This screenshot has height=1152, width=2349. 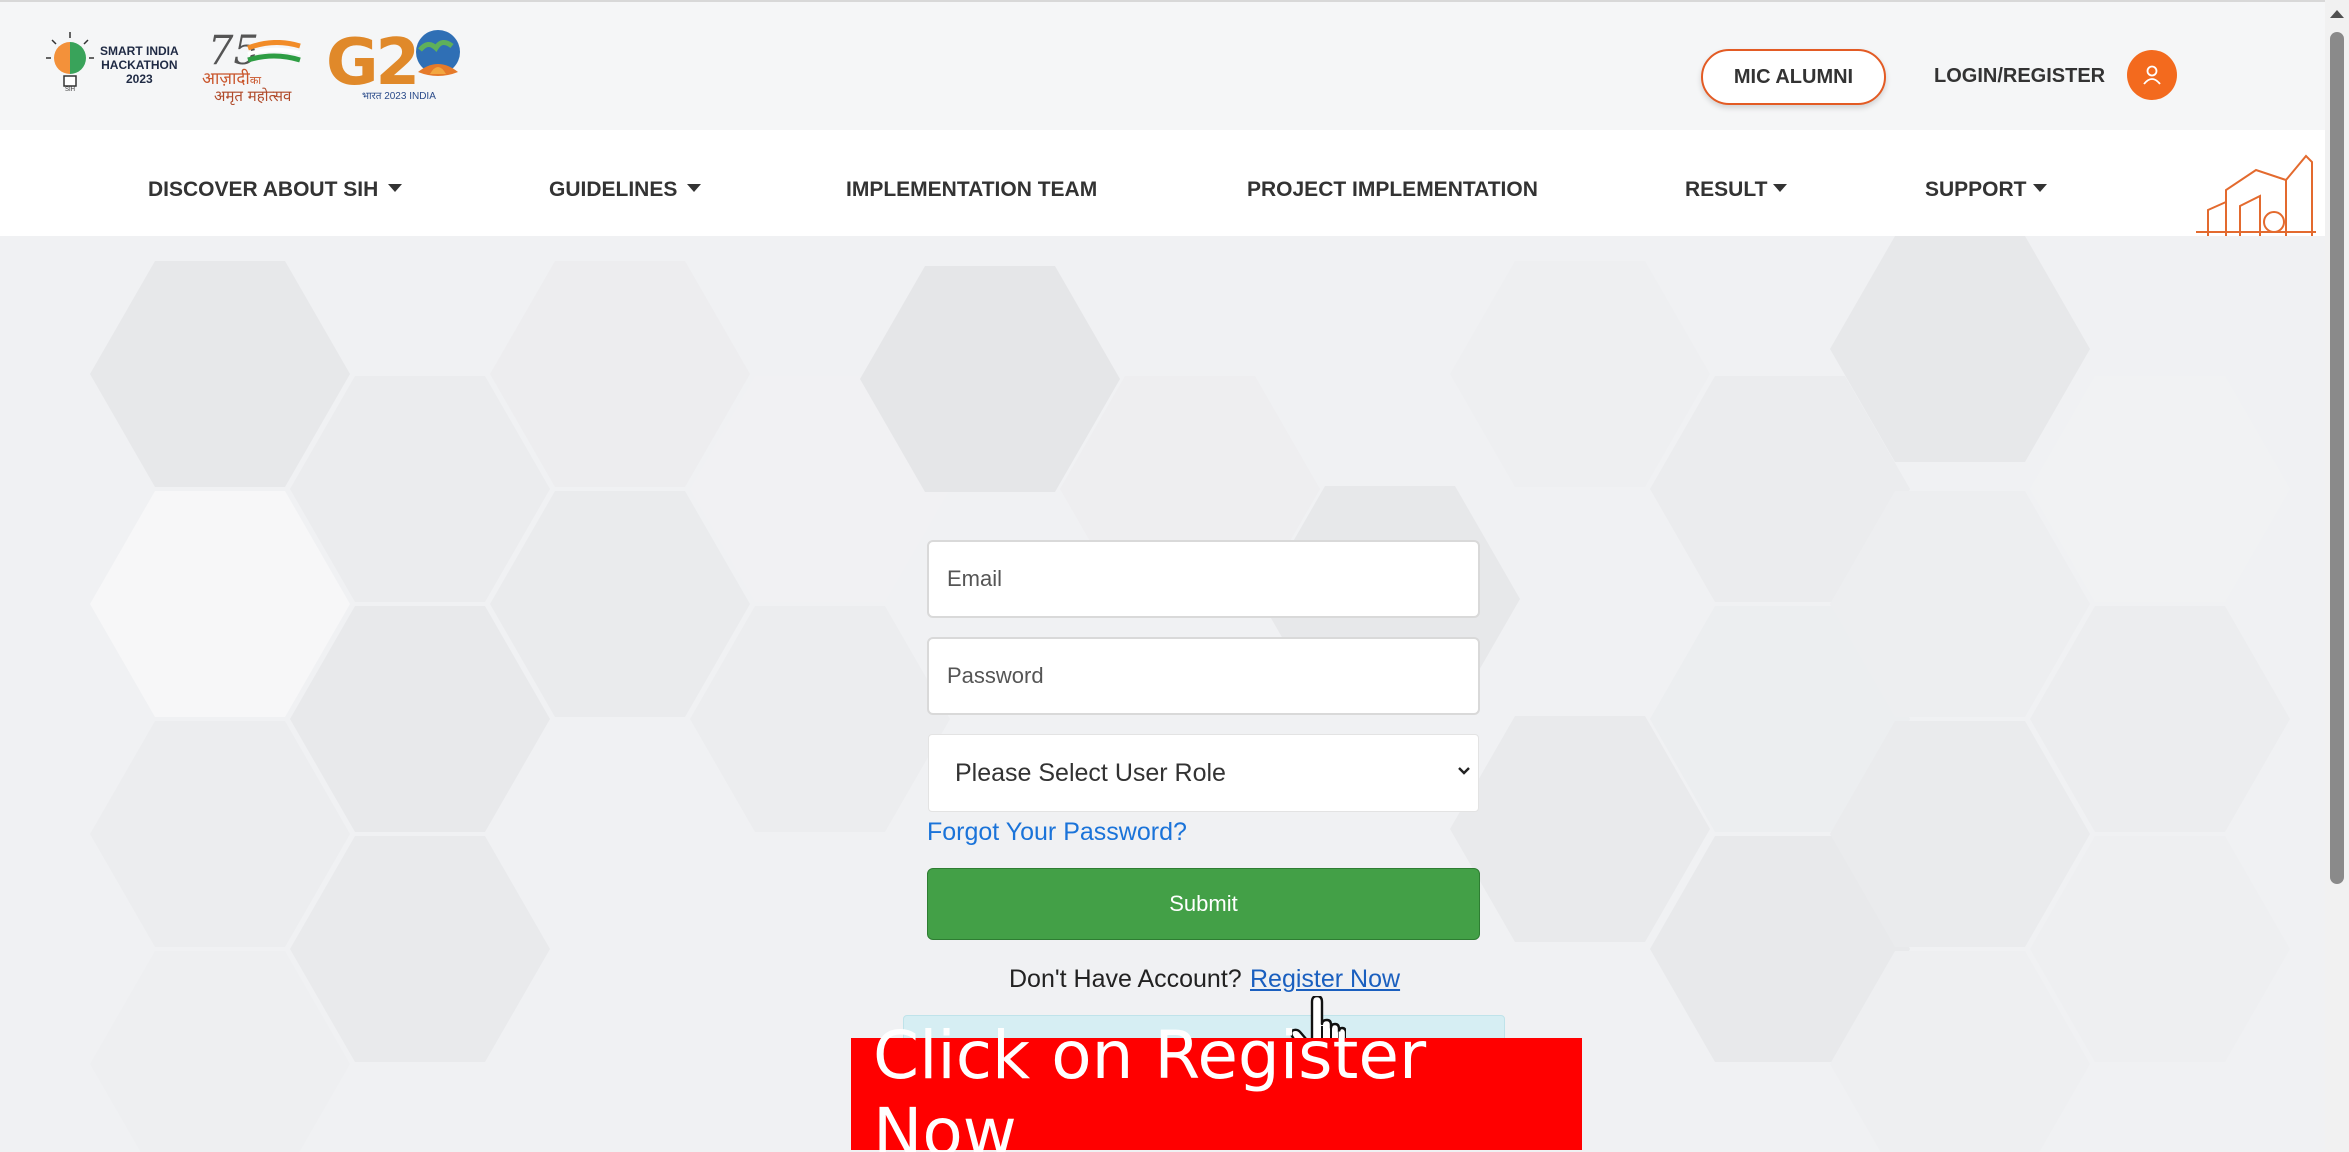 I want to click on sih-logo-line2: HACKATHON, so click(x=139, y=65).